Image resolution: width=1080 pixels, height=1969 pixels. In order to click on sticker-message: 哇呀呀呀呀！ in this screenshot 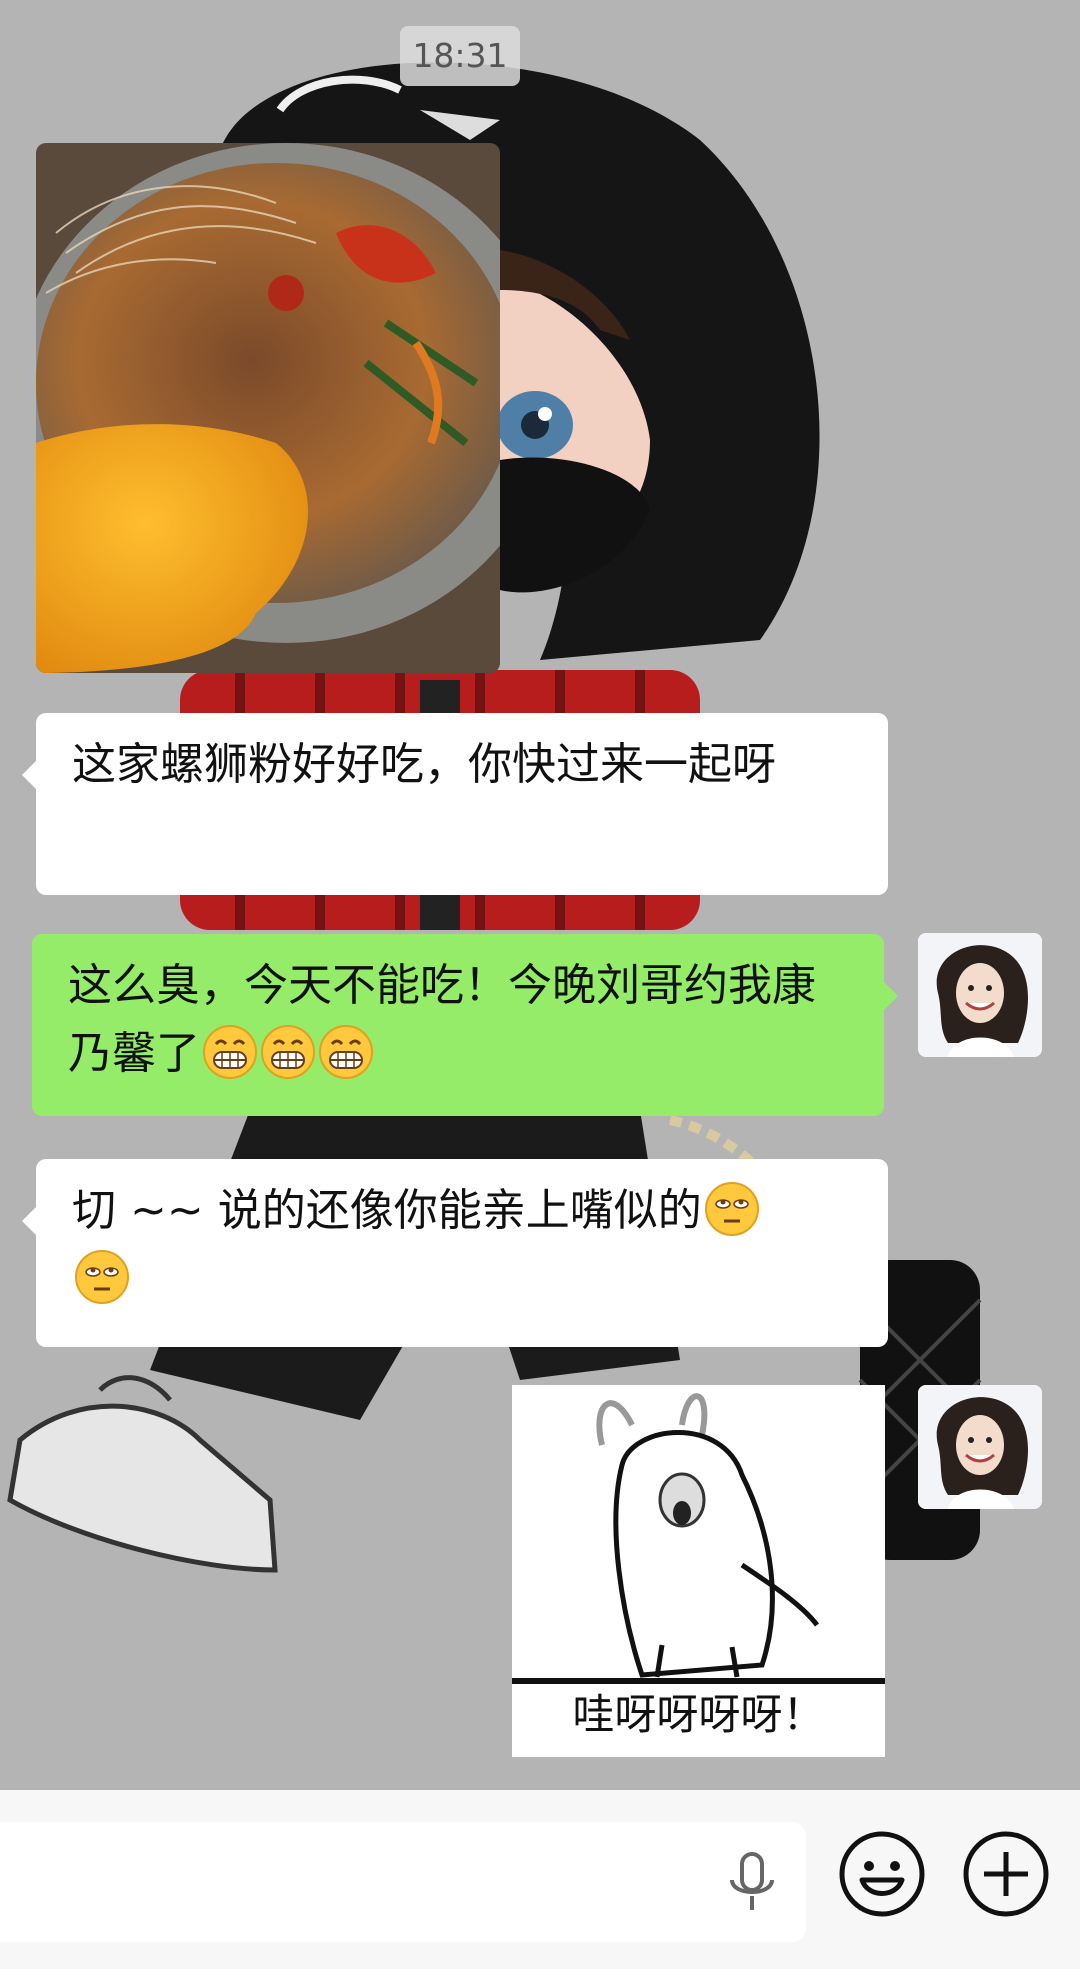, I will do `click(698, 1571)`.